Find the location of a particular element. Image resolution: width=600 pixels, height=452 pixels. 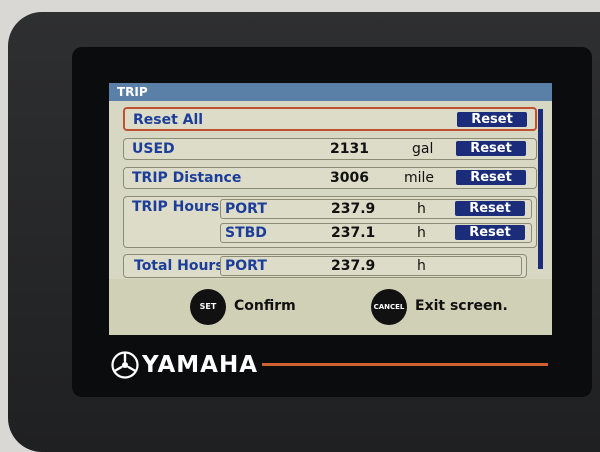

total-hours-port-label: PORT is located at coordinates (246, 266).